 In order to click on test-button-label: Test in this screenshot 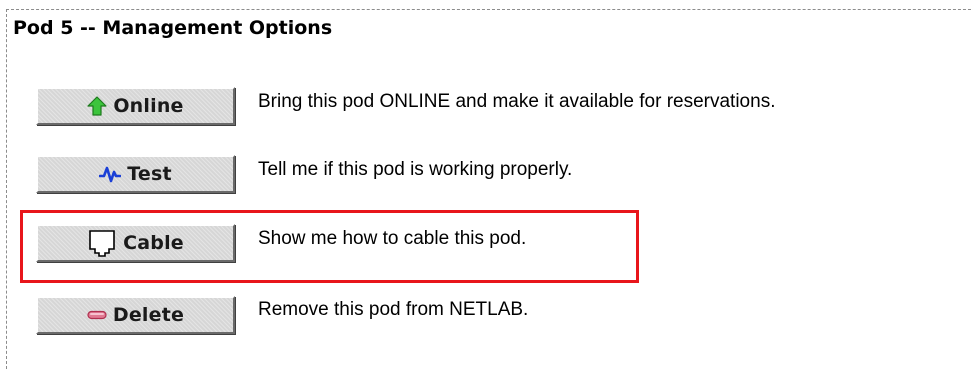, I will do `click(149, 174)`.